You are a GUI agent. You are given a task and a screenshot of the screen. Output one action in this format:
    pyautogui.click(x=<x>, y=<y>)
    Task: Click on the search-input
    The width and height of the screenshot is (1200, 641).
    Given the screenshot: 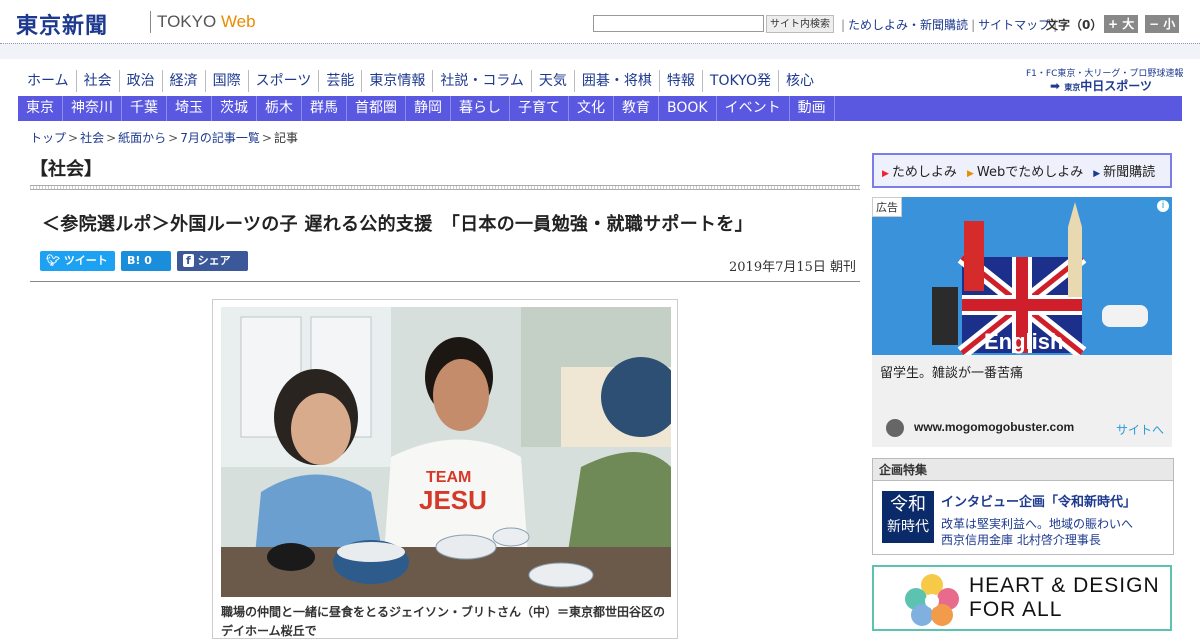 What is the action you would take?
    pyautogui.click(x=678, y=23)
    